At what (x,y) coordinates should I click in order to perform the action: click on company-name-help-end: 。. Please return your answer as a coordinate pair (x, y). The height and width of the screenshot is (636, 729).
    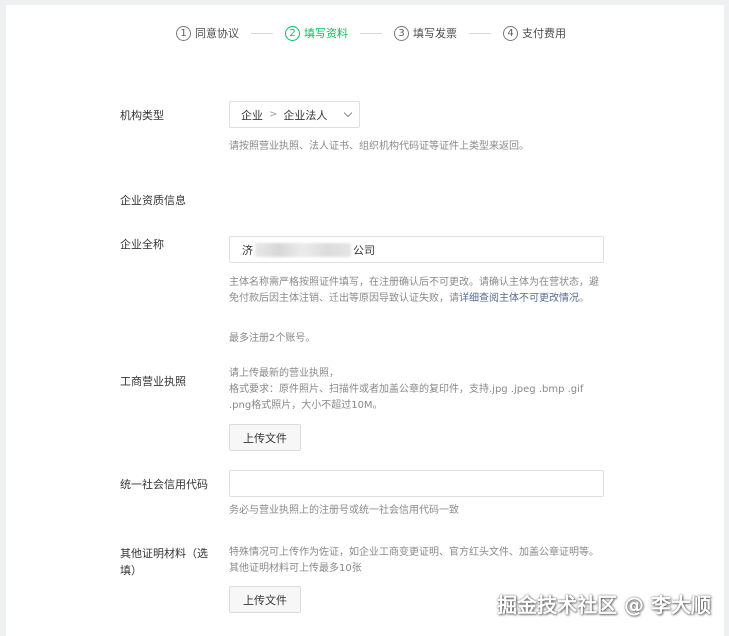
    Looking at the image, I should click on (584, 298).